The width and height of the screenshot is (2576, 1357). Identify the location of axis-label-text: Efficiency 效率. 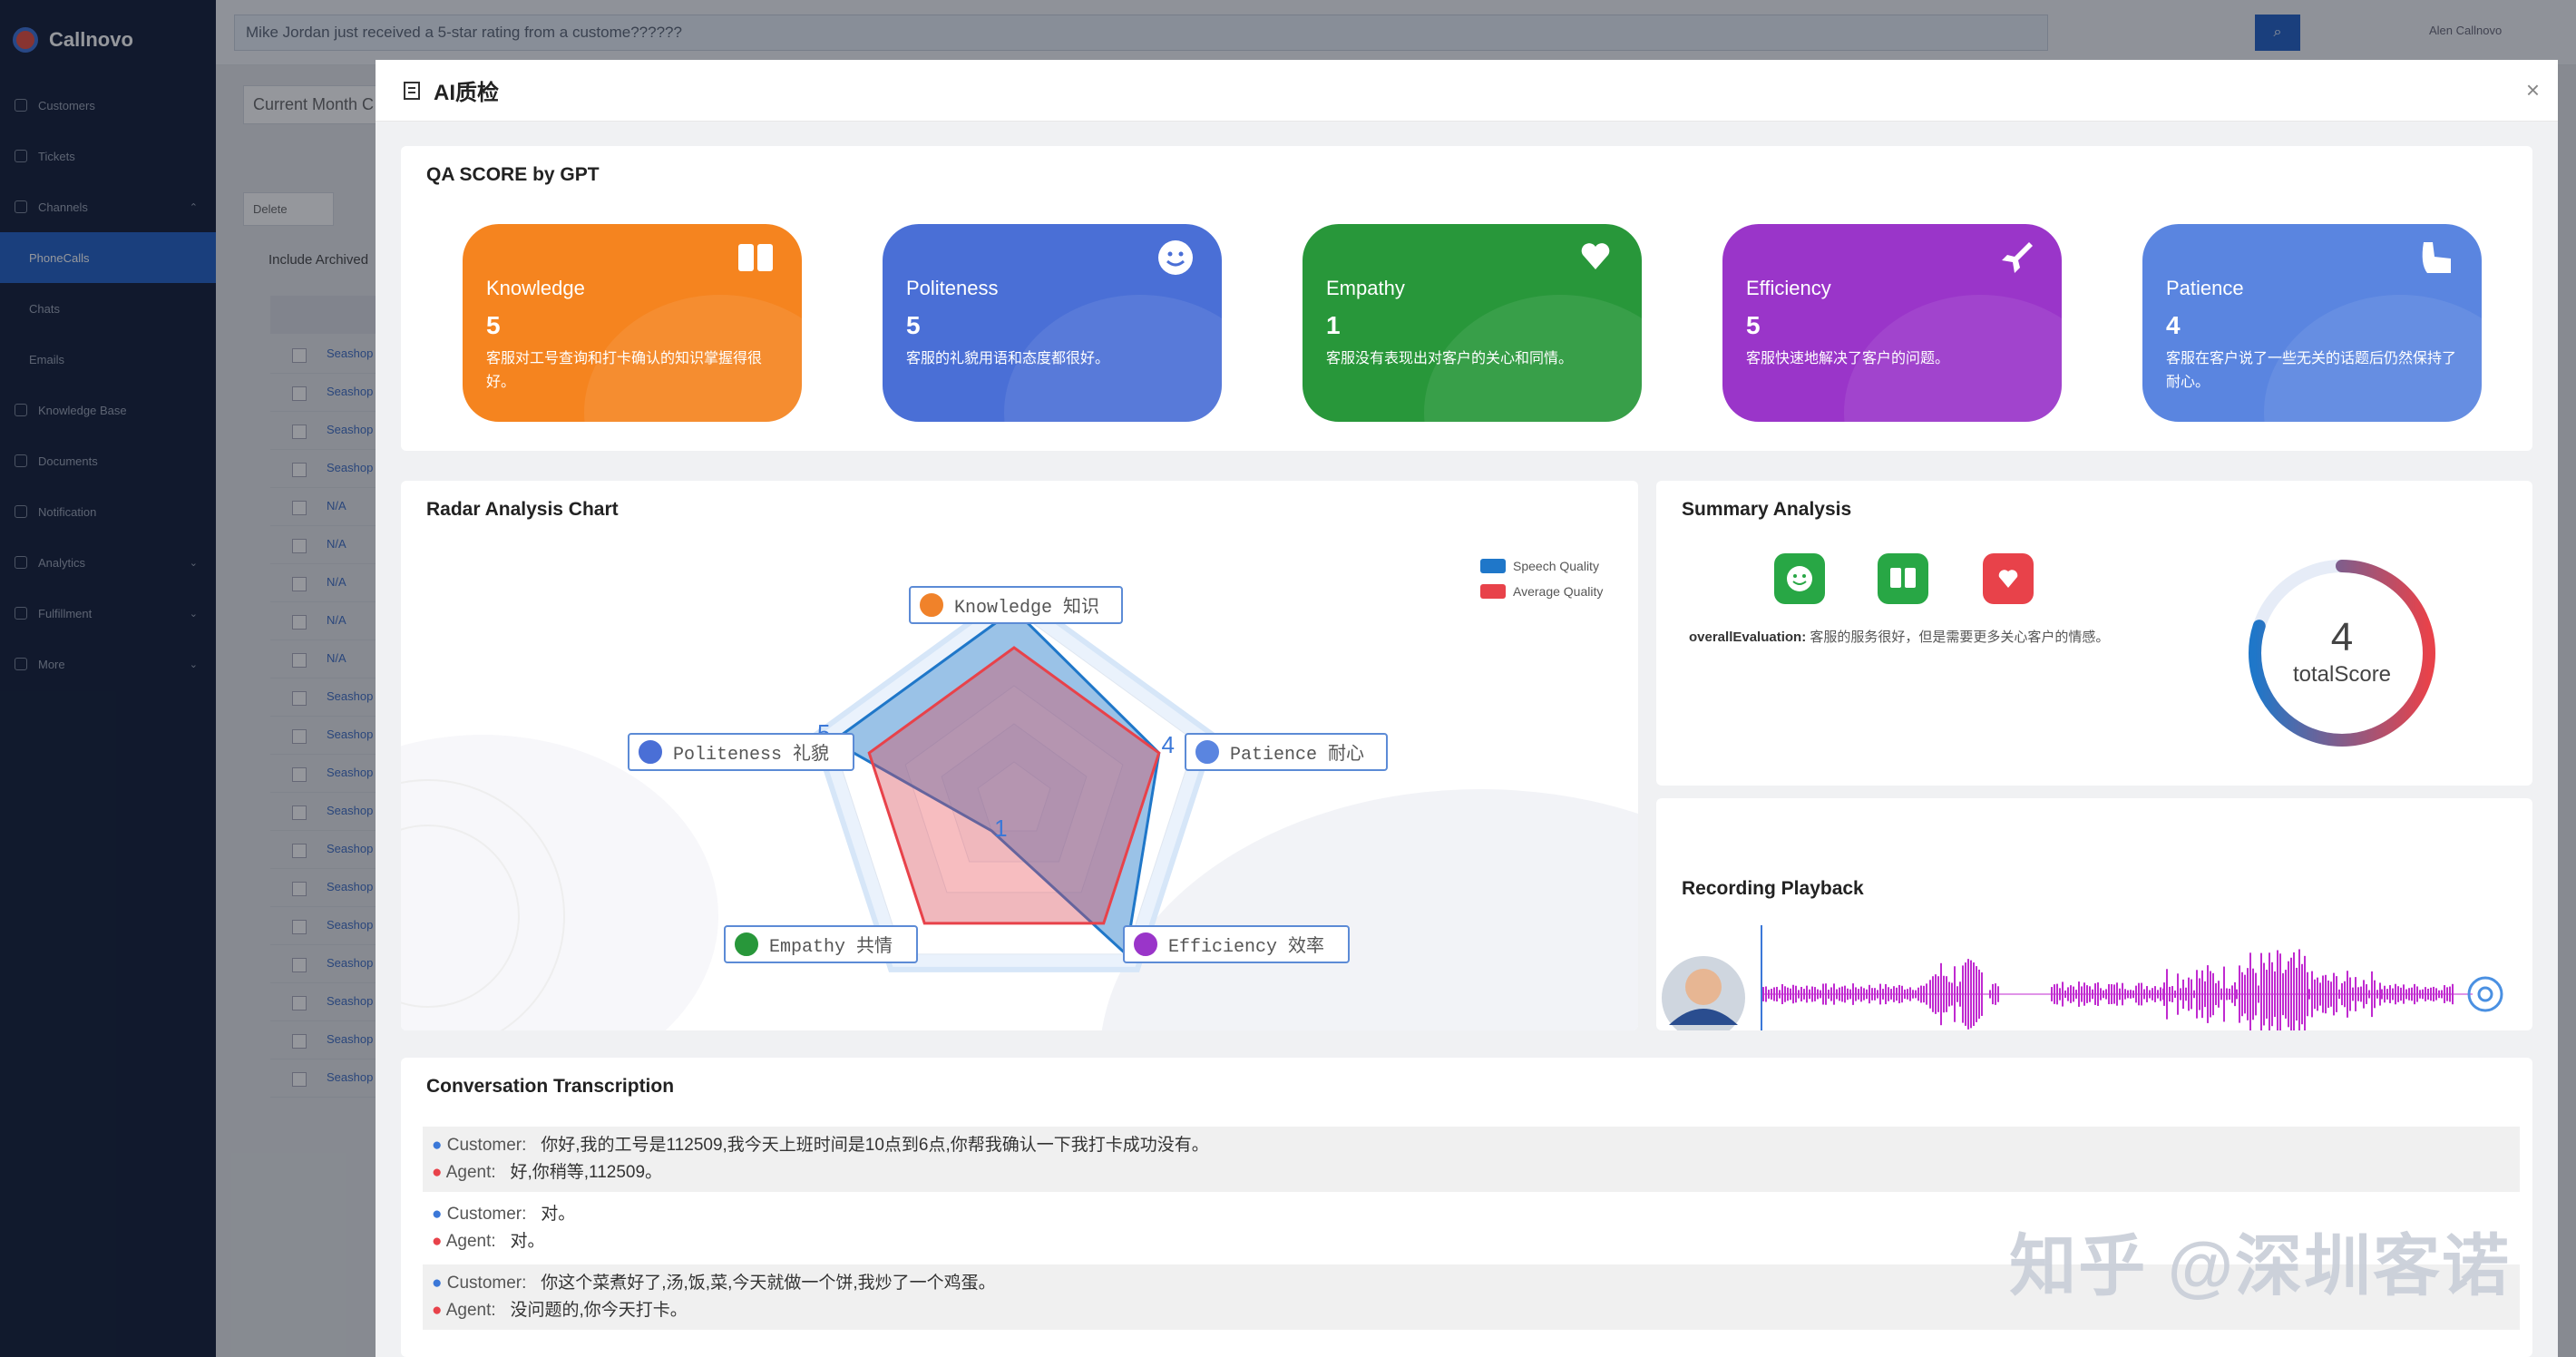
(1246, 948).